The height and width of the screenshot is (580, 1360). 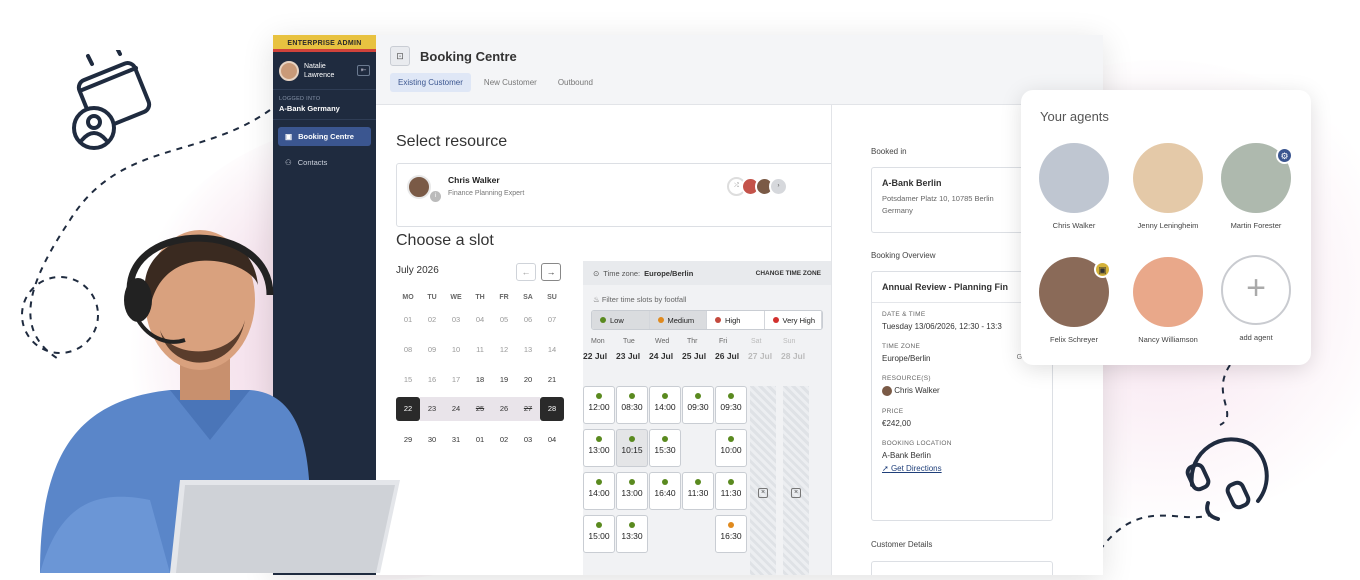 I want to click on tab-new-customer: New Customer, so click(x=510, y=82).